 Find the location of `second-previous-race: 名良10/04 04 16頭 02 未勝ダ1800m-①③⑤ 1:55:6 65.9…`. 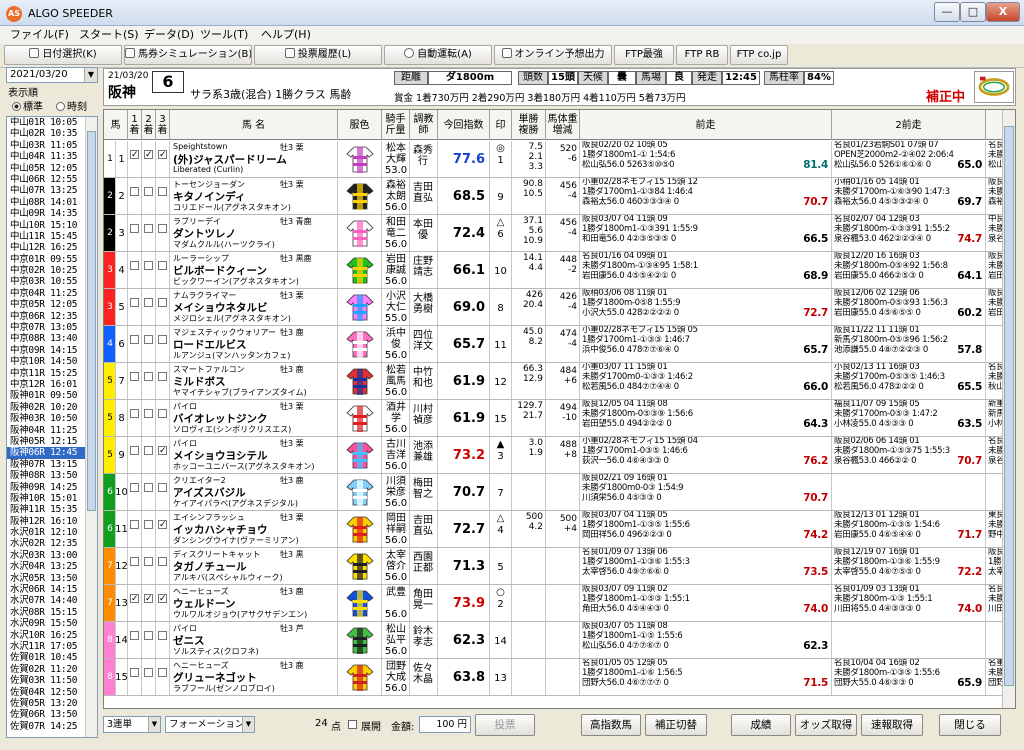

second-previous-race: 名良10/04 04 16頭 02 未勝ダ1800m-①③⑤ 1:55:6 65.9… is located at coordinates (909, 677).